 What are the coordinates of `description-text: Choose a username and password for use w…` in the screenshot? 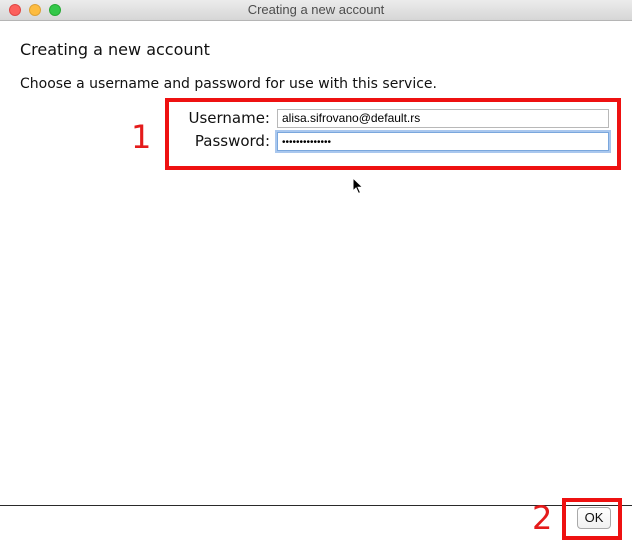 It's located at (228, 84).